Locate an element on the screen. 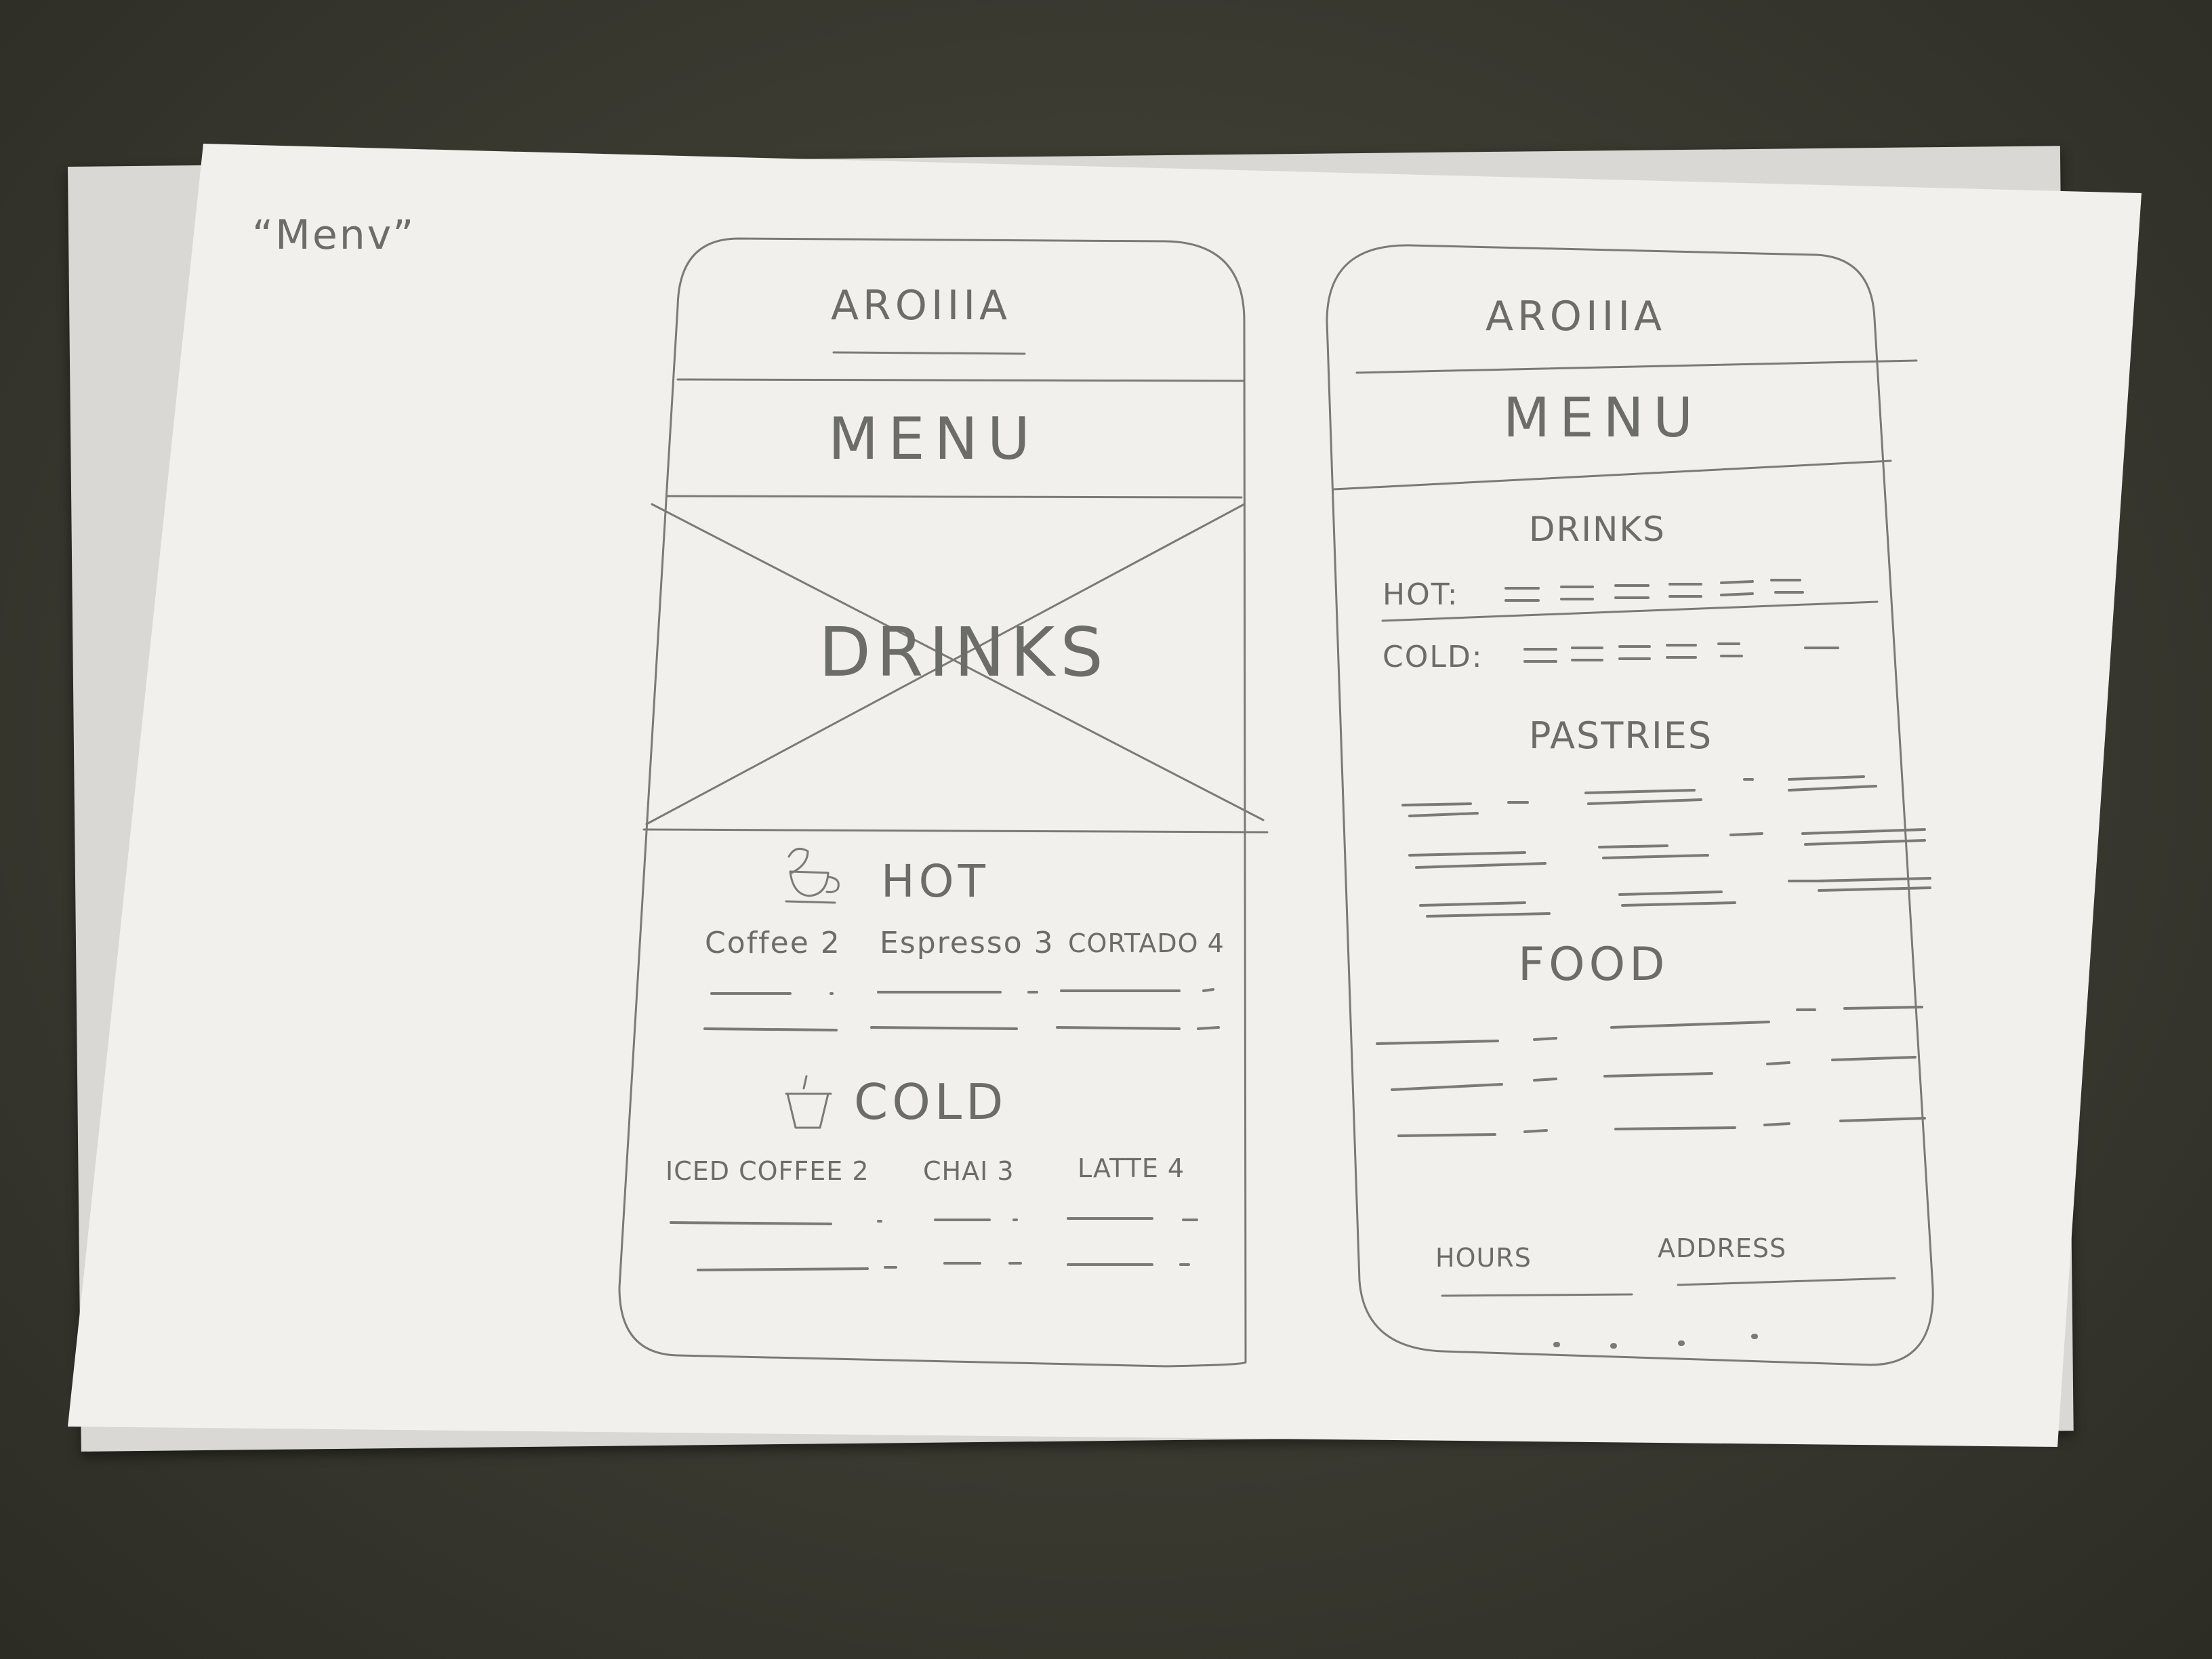 The height and width of the screenshot is (1659, 2212). menu-header-left: MENU is located at coordinates (934, 439).